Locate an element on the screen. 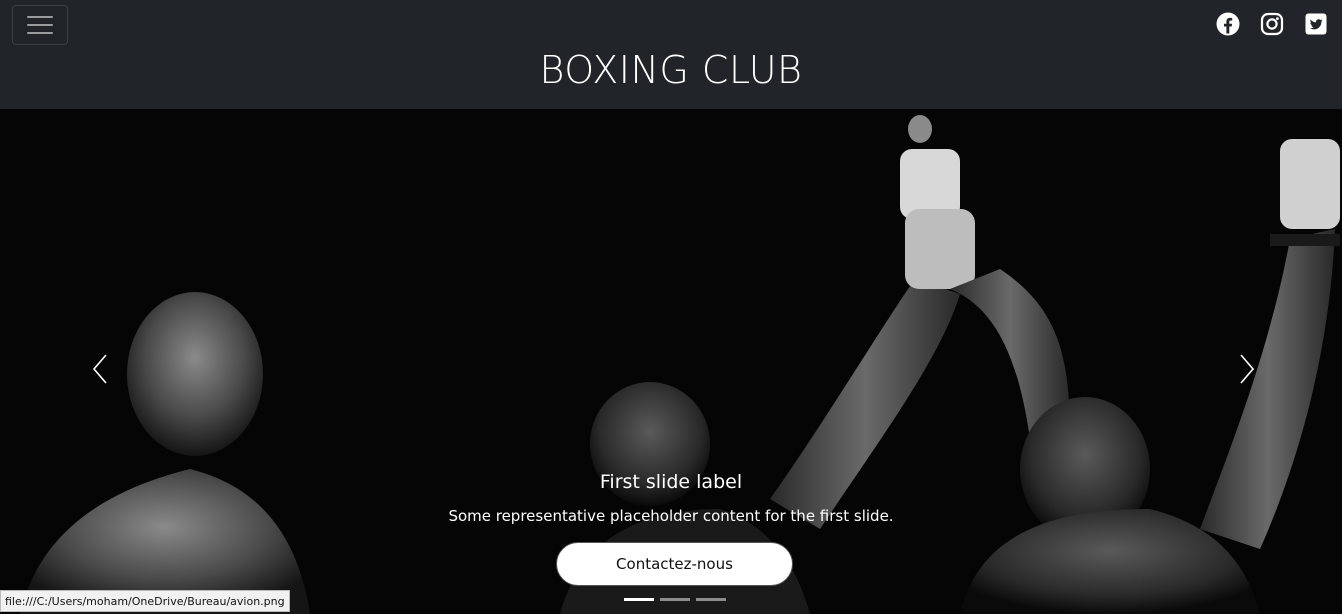  carousel-prev-button is located at coordinates (100, 369).